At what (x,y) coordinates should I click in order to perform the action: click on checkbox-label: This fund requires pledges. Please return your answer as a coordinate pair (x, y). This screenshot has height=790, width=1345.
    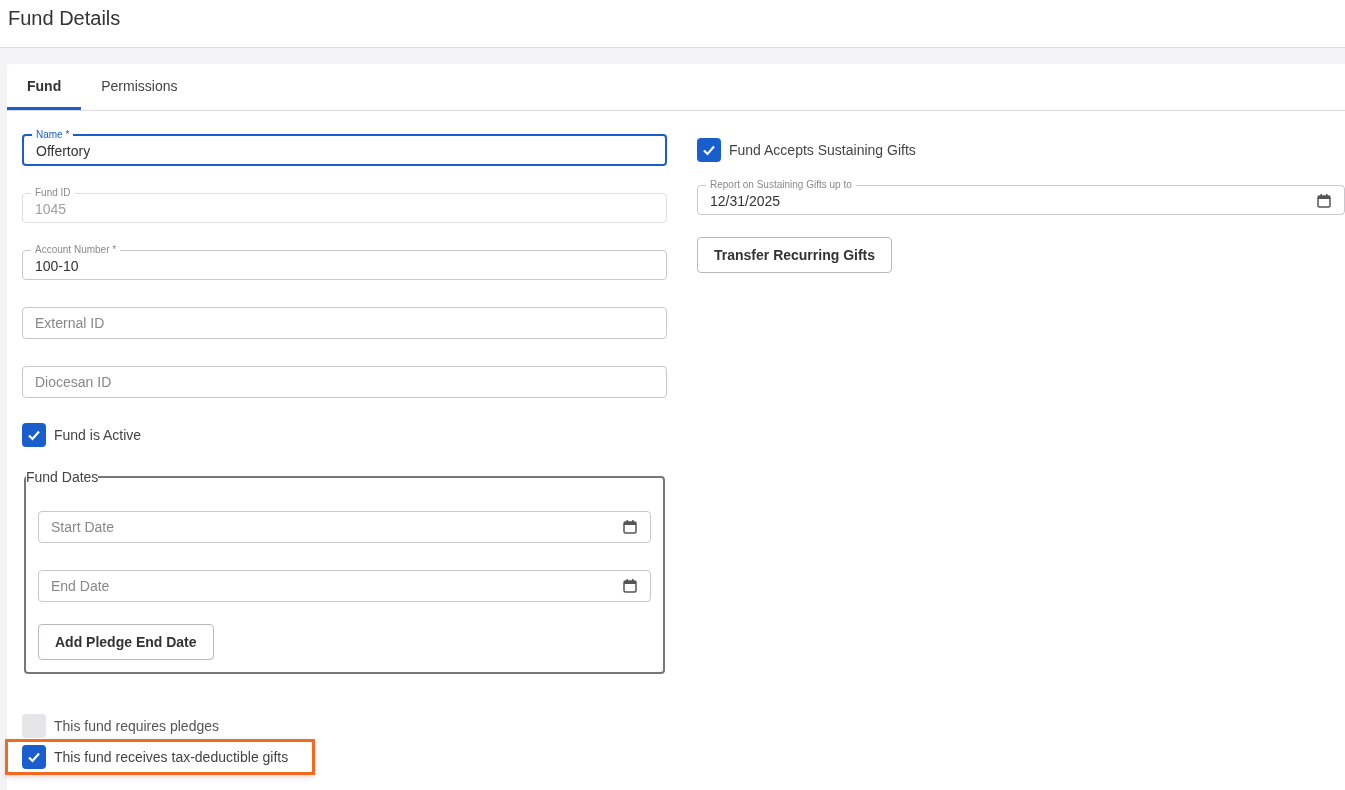
    Looking at the image, I should click on (136, 726).